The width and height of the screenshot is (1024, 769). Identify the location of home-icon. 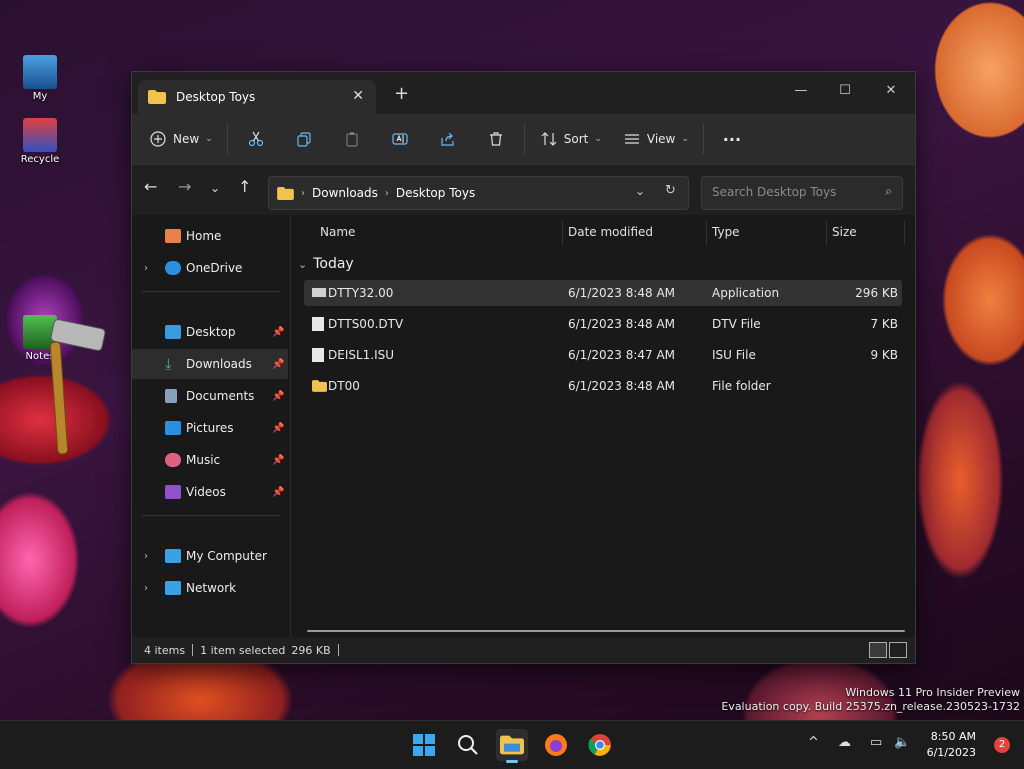
(173, 236).